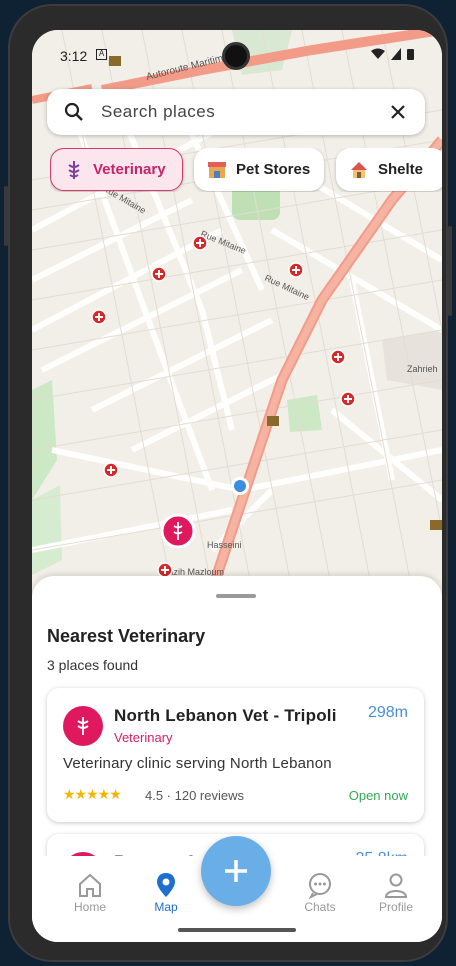  I want to click on open-status: Open now, so click(378, 795).